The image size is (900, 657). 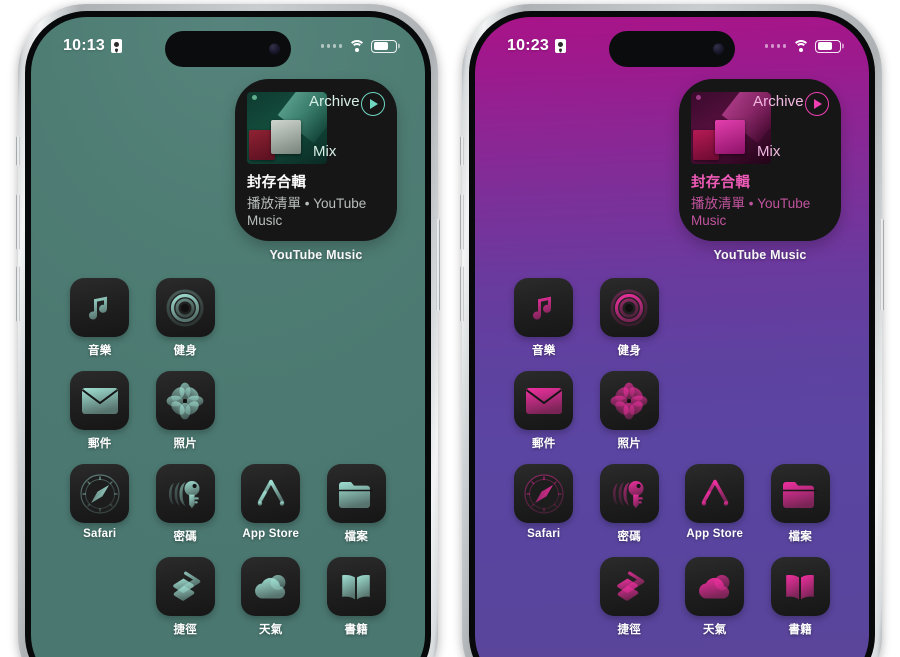 I want to click on wifi-icon, so click(x=800, y=46).